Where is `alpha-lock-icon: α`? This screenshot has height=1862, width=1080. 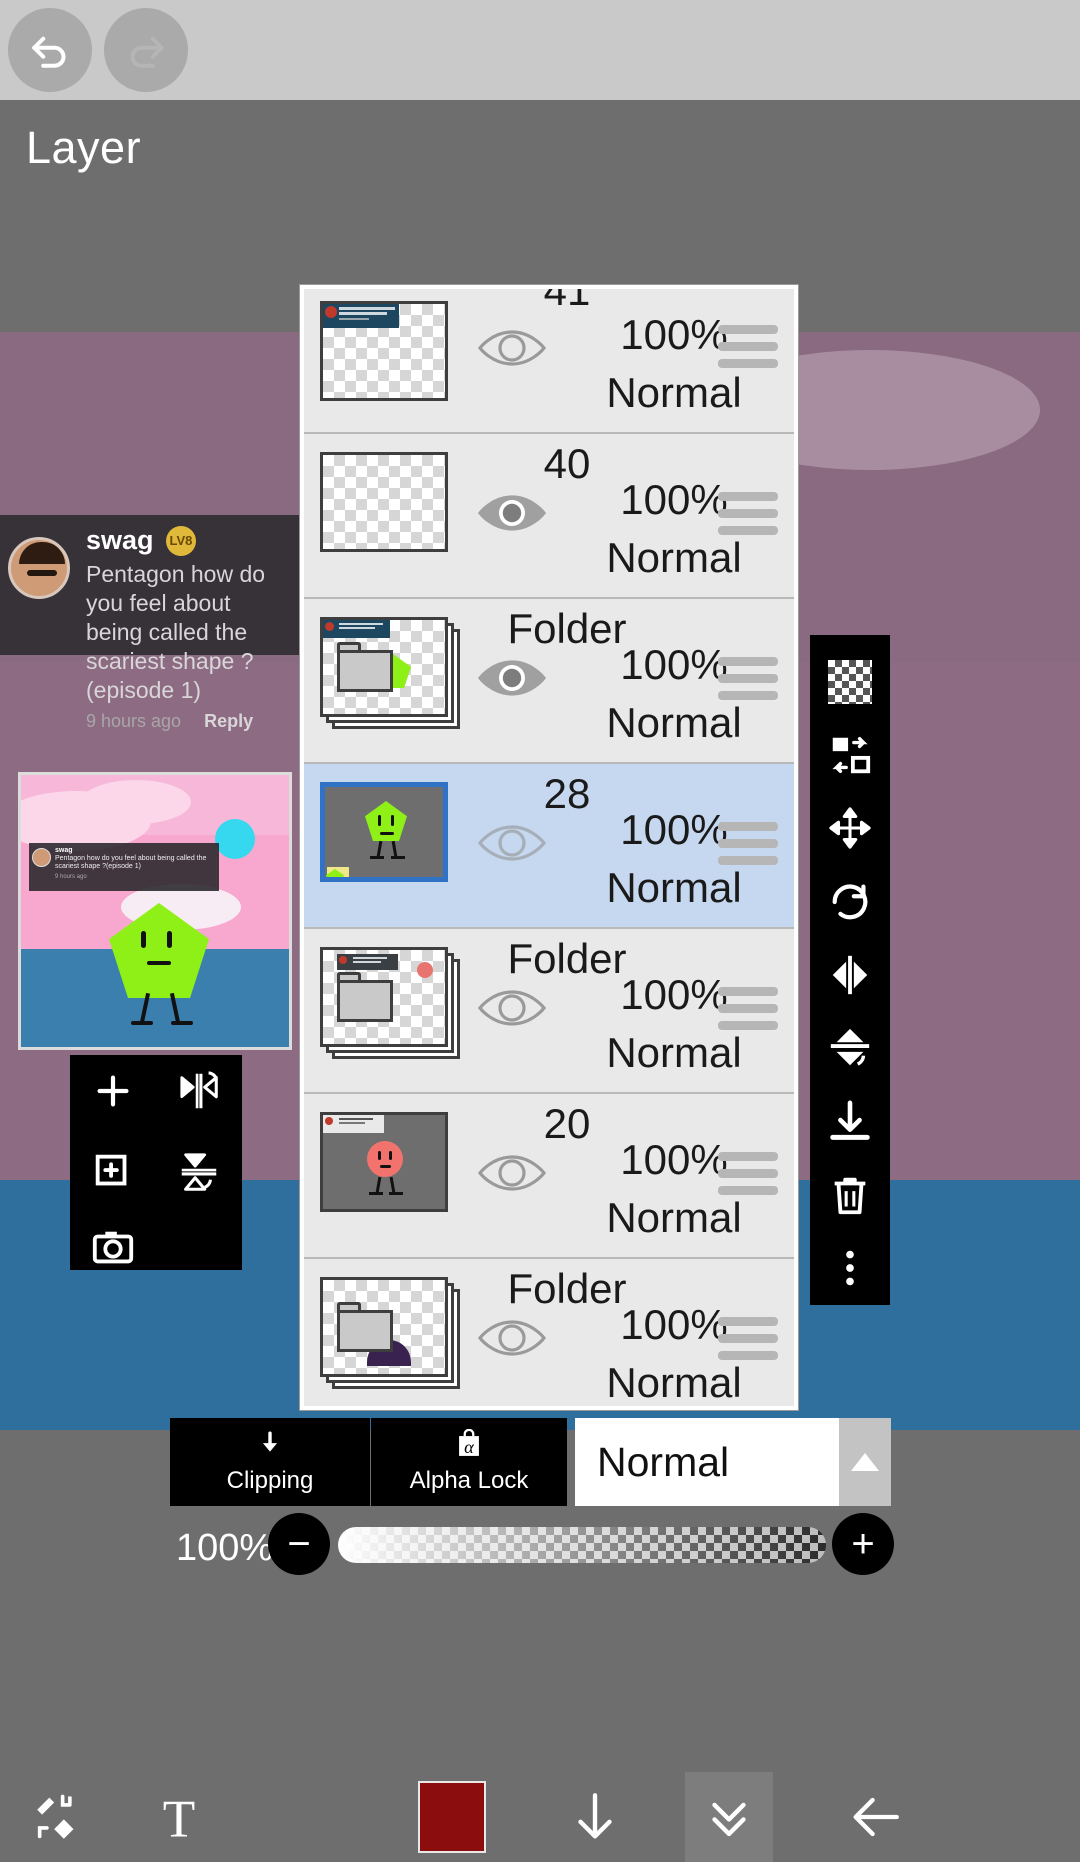
alpha-lock-icon: α is located at coordinates (469, 1443).